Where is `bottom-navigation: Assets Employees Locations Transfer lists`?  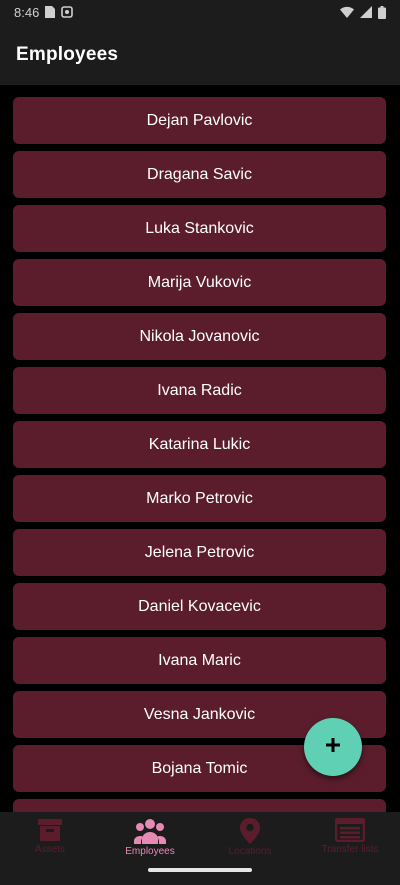 bottom-navigation: Assets Employees Locations Transfer lists is located at coordinates (200, 848).